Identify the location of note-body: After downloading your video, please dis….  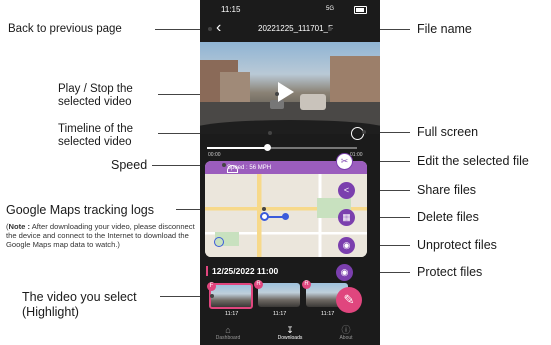
(100, 236).